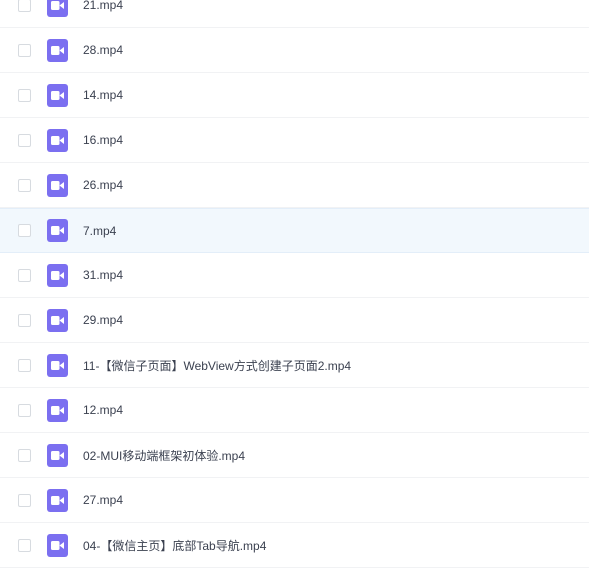 The width and height of the screenshot is (589, 585). What do you see at coordinates (294, 230) in the screenshot?
I see `file-row-hovered: 7.mp4` at bounding box center [294, 230].